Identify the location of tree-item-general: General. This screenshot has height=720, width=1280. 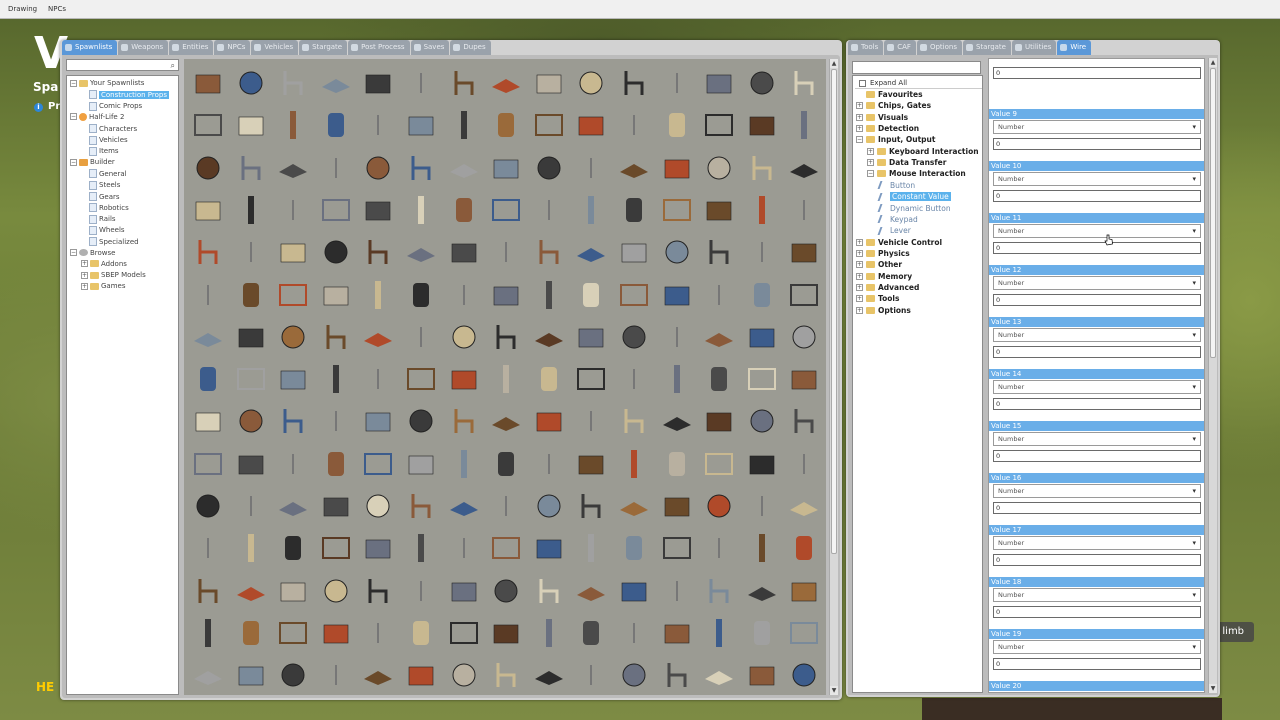
(108, 174).